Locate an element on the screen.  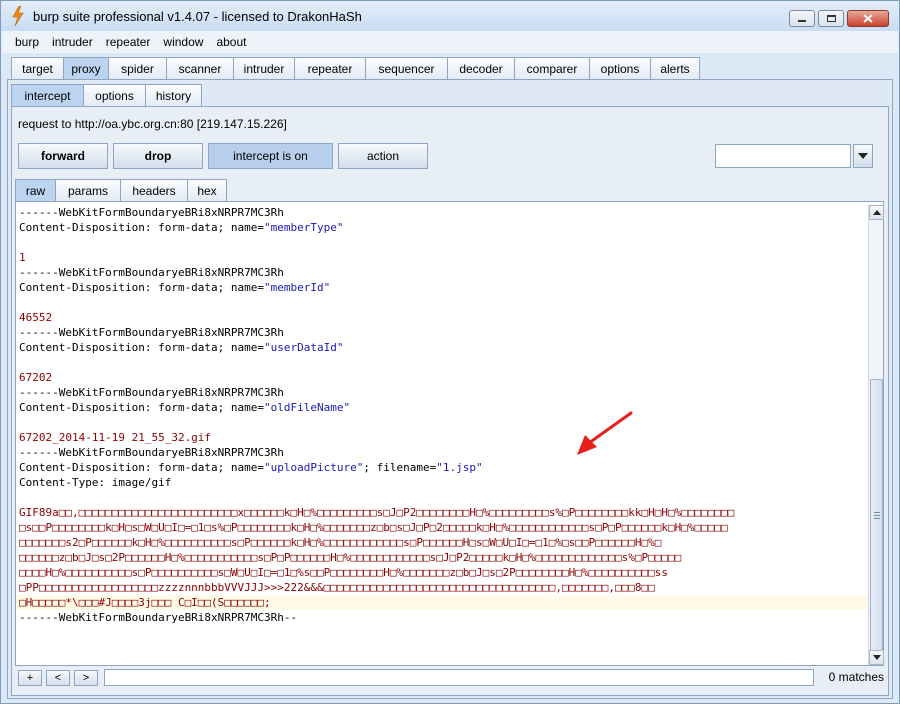
tab-intruder: intruder is located at coordinates (263, 68).